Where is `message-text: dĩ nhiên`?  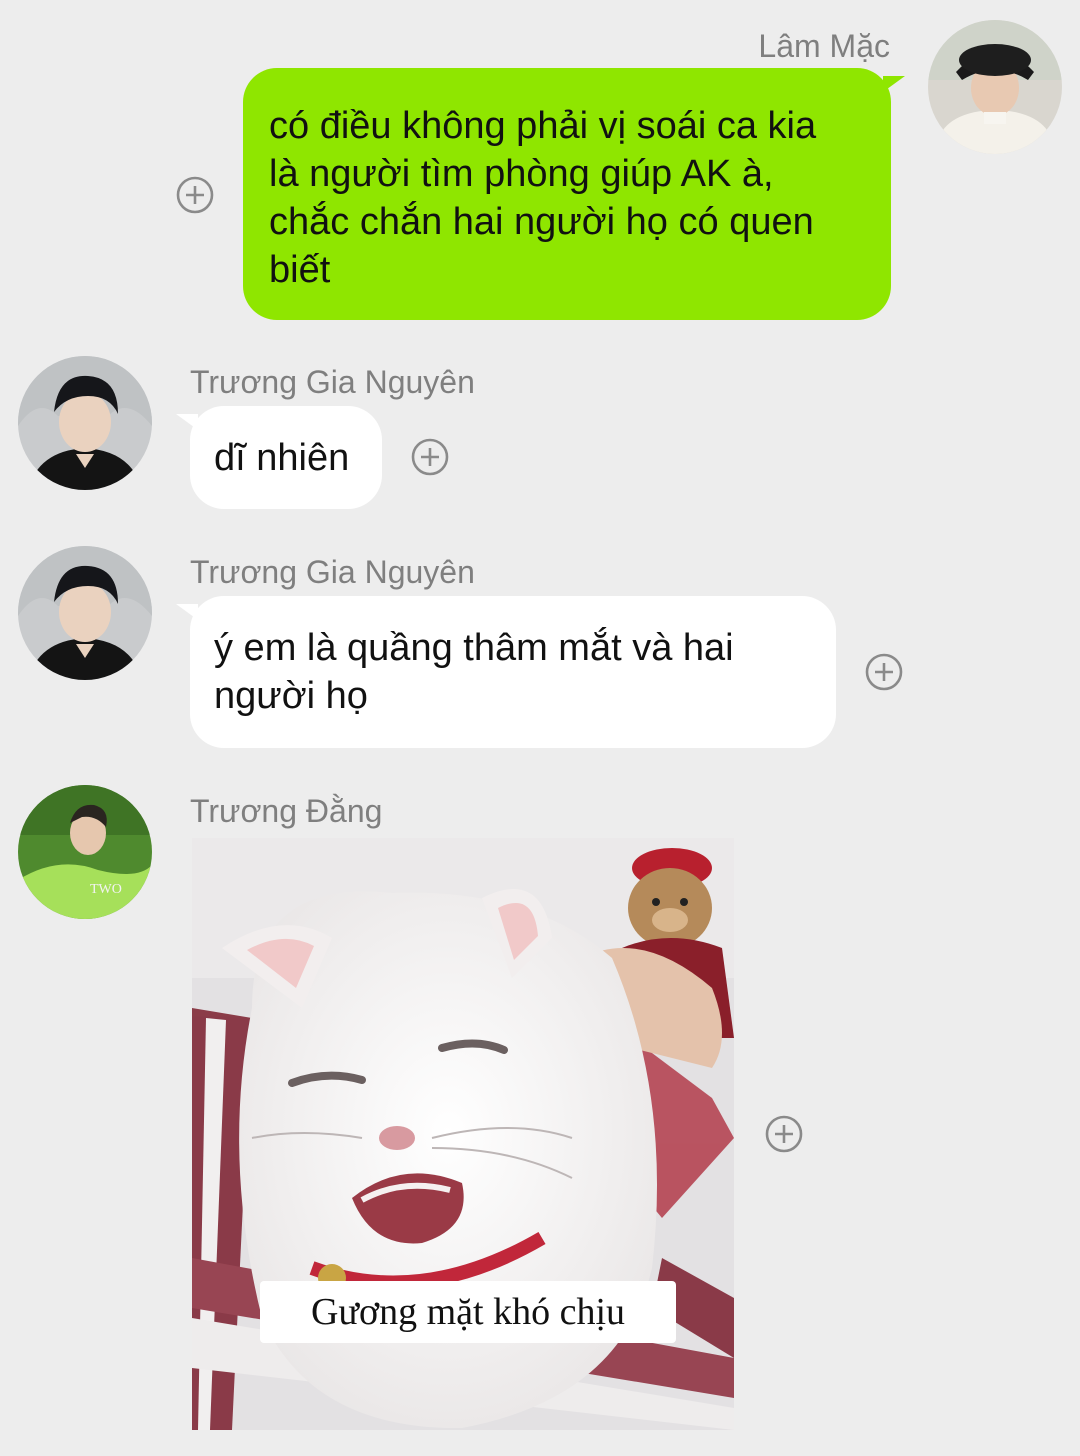
message-text: dĩ nhiên is located at coordinates (282, 458).